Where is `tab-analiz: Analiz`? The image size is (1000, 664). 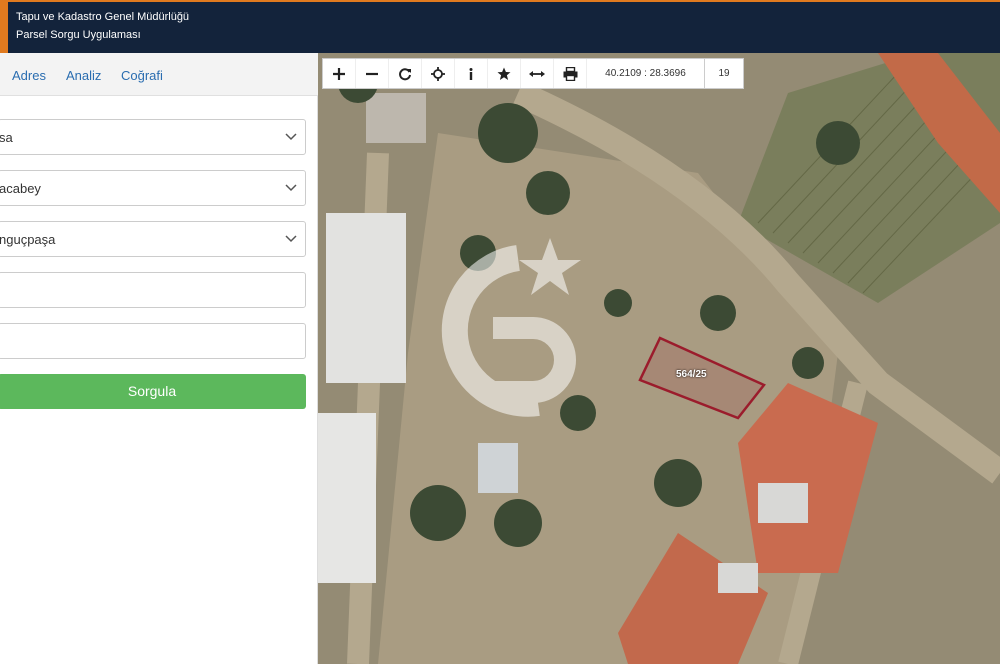
tab-analiz: Analiz is located at coordinates (83, 75).